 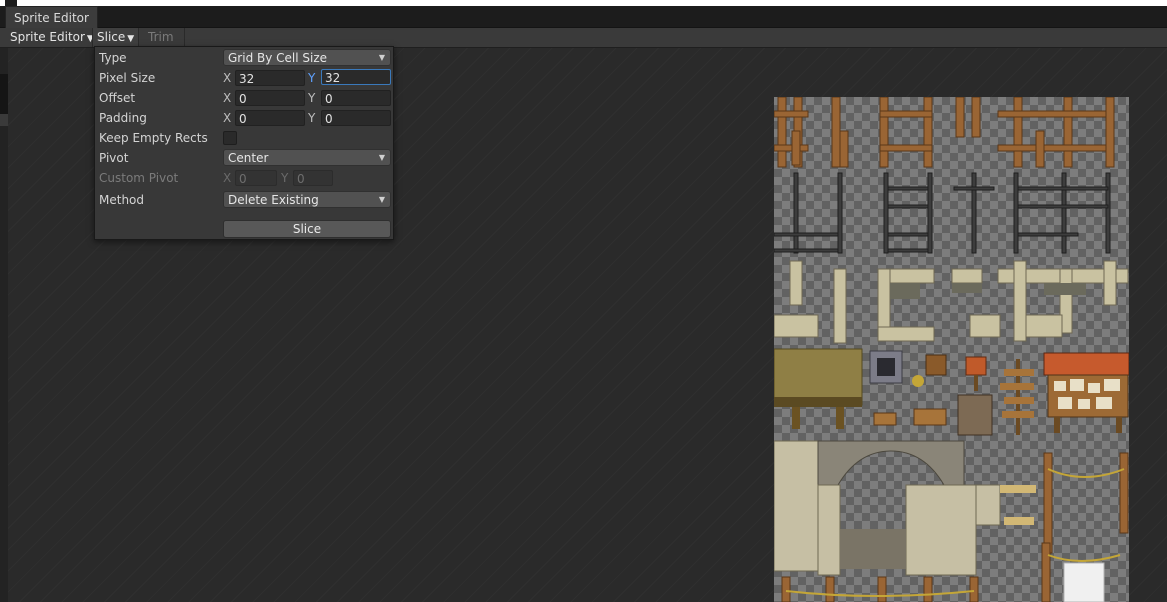 What do you see at coordinates (278, 58) in the screenshot?
I see `type-dropdown-value: Grid By Cell Size` at bounding box center [278, 58].